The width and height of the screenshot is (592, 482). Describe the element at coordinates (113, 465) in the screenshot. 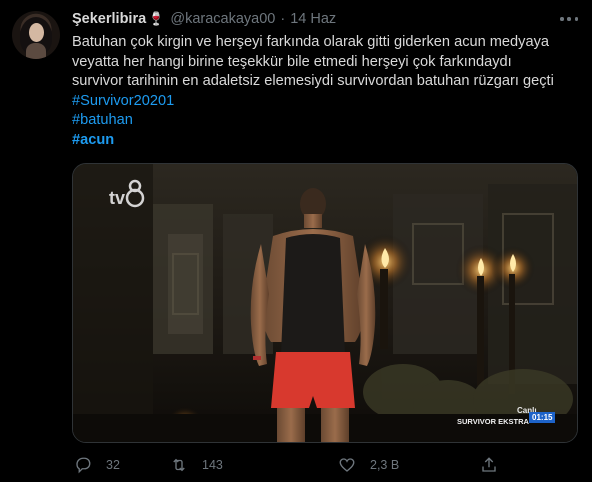

I see `reply-count: 32` at that location.